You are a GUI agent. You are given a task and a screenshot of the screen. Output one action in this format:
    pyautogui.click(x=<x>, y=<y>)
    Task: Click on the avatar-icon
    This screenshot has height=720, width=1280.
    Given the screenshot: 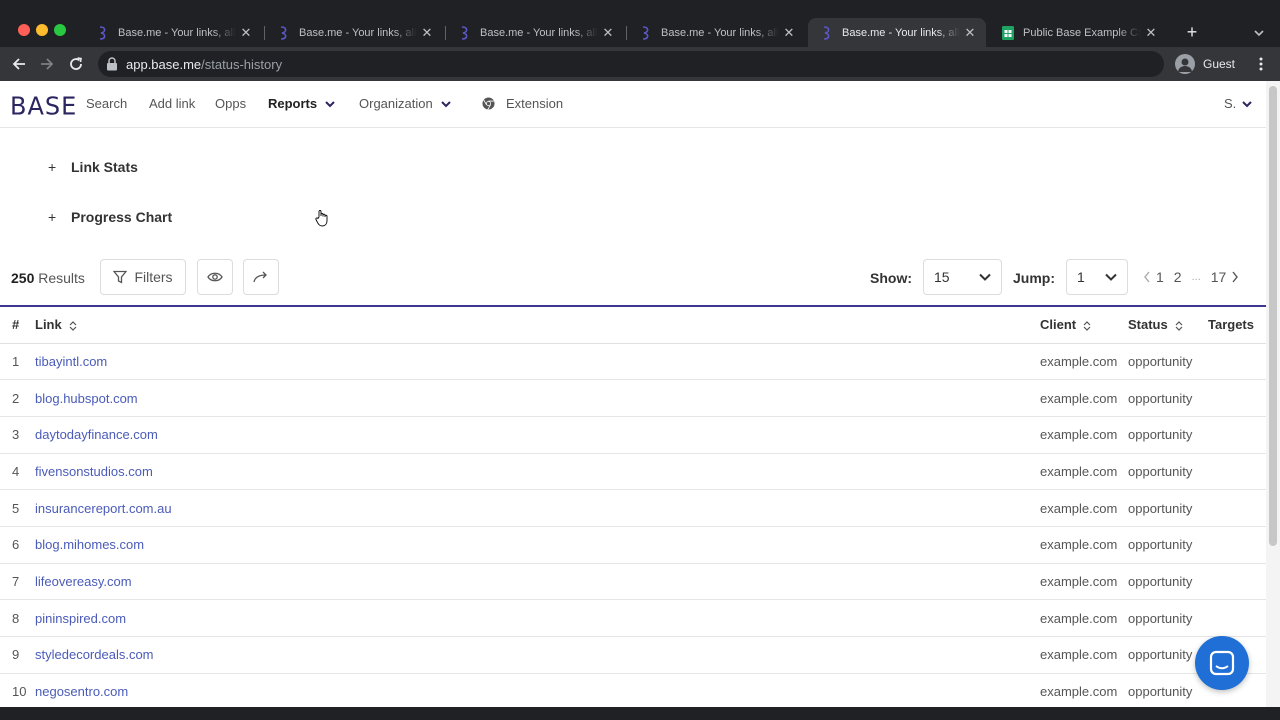 What is the action you would take?
    pyautogui.click(x=1185, y=64)
    